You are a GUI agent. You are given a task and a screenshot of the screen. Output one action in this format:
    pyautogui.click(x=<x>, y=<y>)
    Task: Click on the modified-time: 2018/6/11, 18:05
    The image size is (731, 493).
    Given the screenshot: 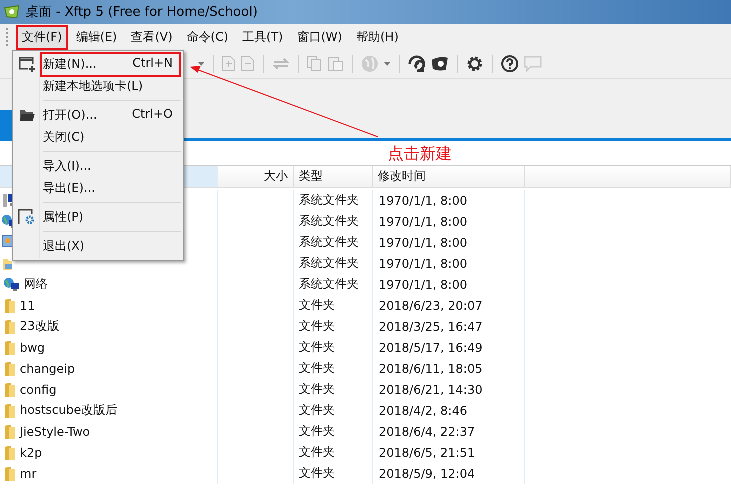 What is the action you would take?
    pyautogui.click(x=431, y=369)
    